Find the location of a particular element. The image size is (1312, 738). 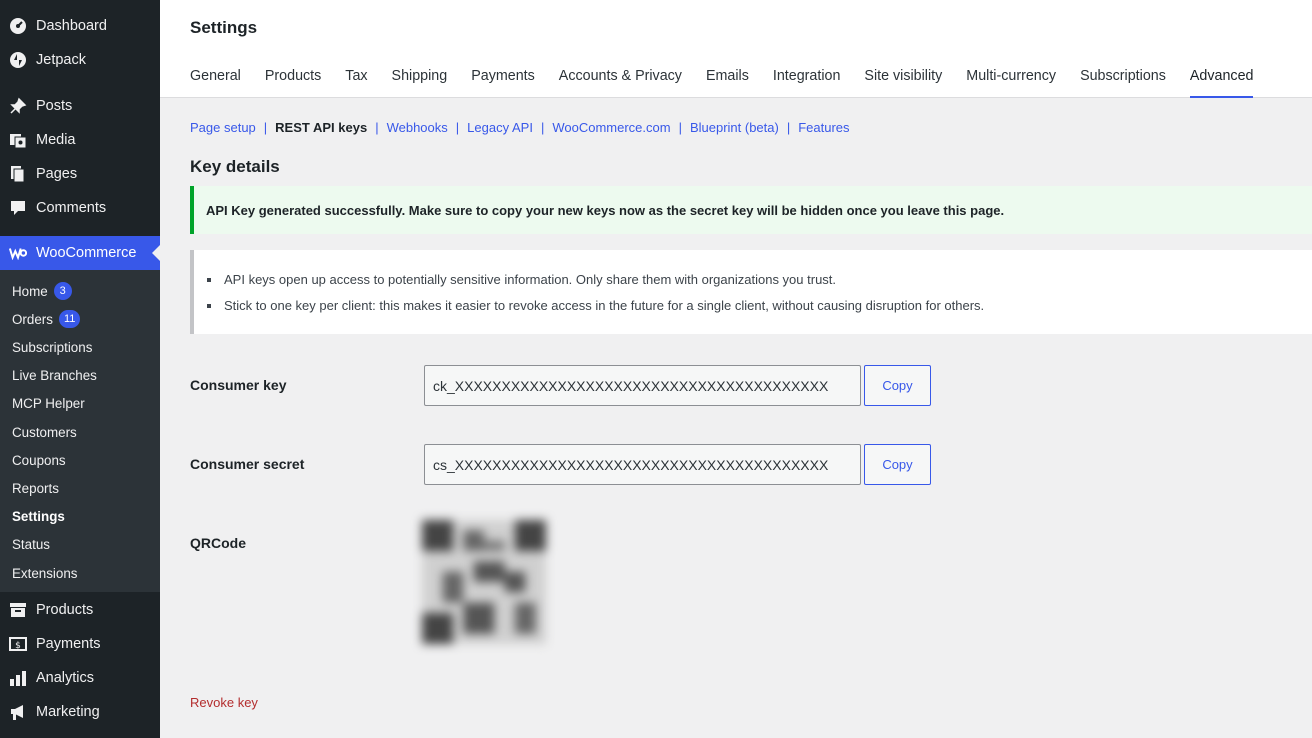

menu-item-label: Comments is located at coordinates (71, 208).